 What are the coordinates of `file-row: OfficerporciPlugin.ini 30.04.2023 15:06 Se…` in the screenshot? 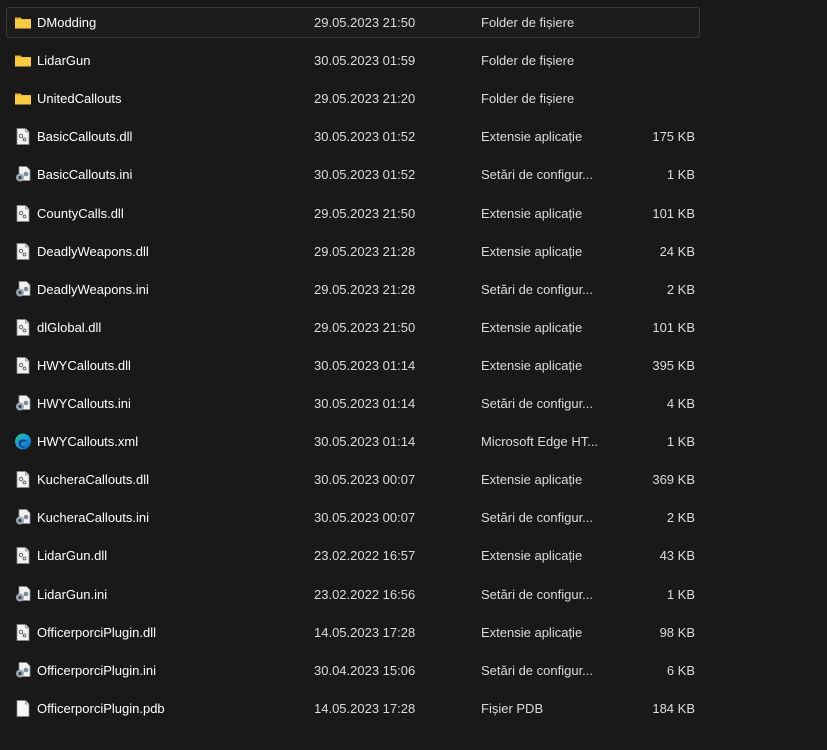 It's located at (353, 670).